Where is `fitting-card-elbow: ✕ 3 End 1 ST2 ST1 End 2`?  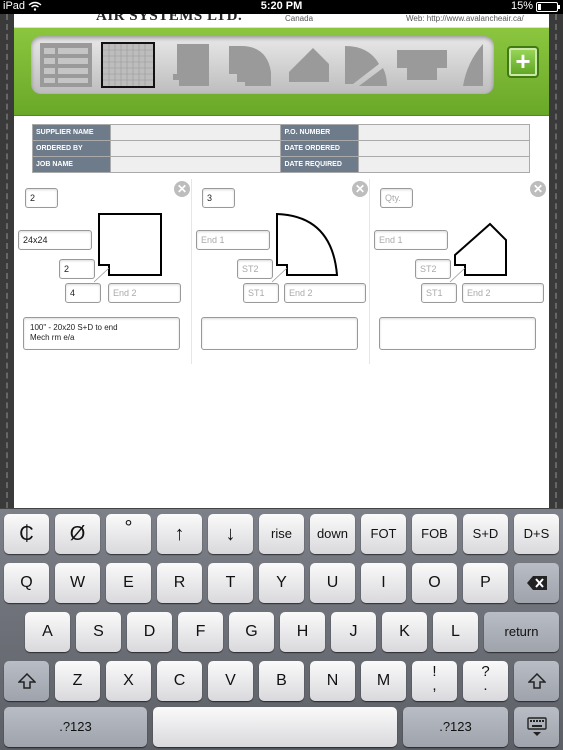
fitting-card-elbow: ✕ 3 End 1 ST2 ST1 End 2 is located at coordinates (281, 271).